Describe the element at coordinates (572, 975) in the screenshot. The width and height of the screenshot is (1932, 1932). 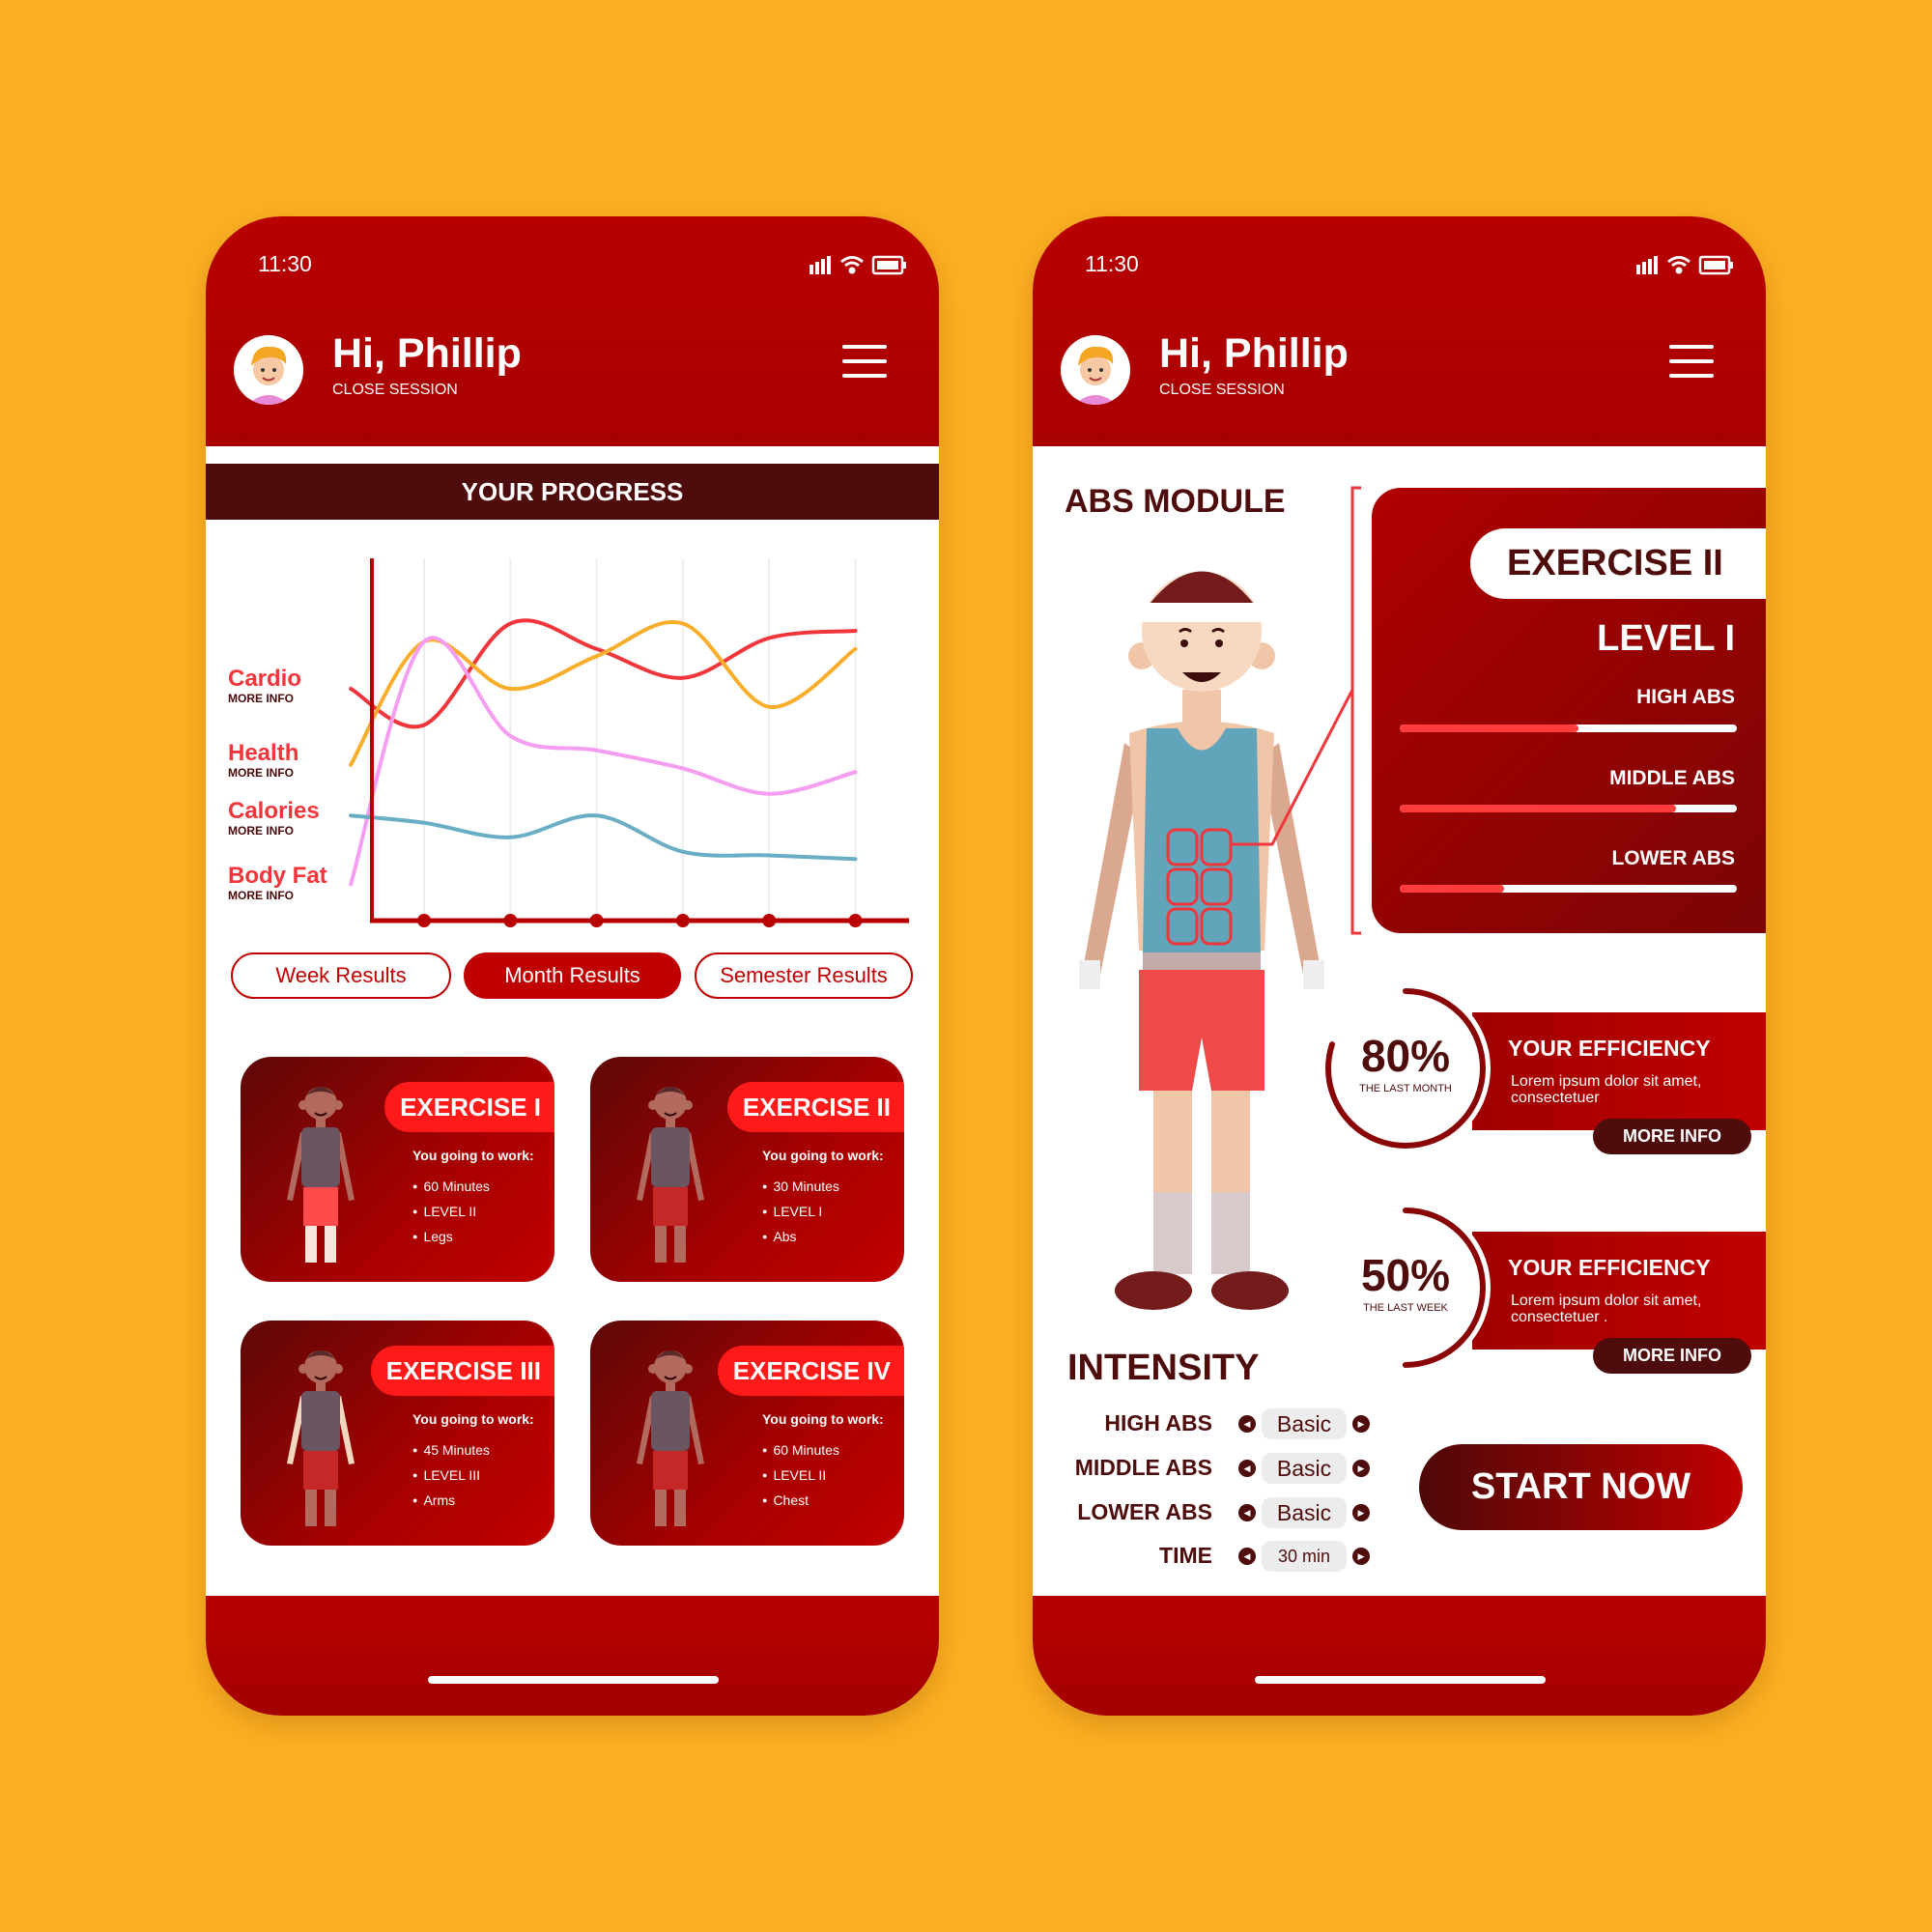
I see `month-results-button: Month Results` at that location.